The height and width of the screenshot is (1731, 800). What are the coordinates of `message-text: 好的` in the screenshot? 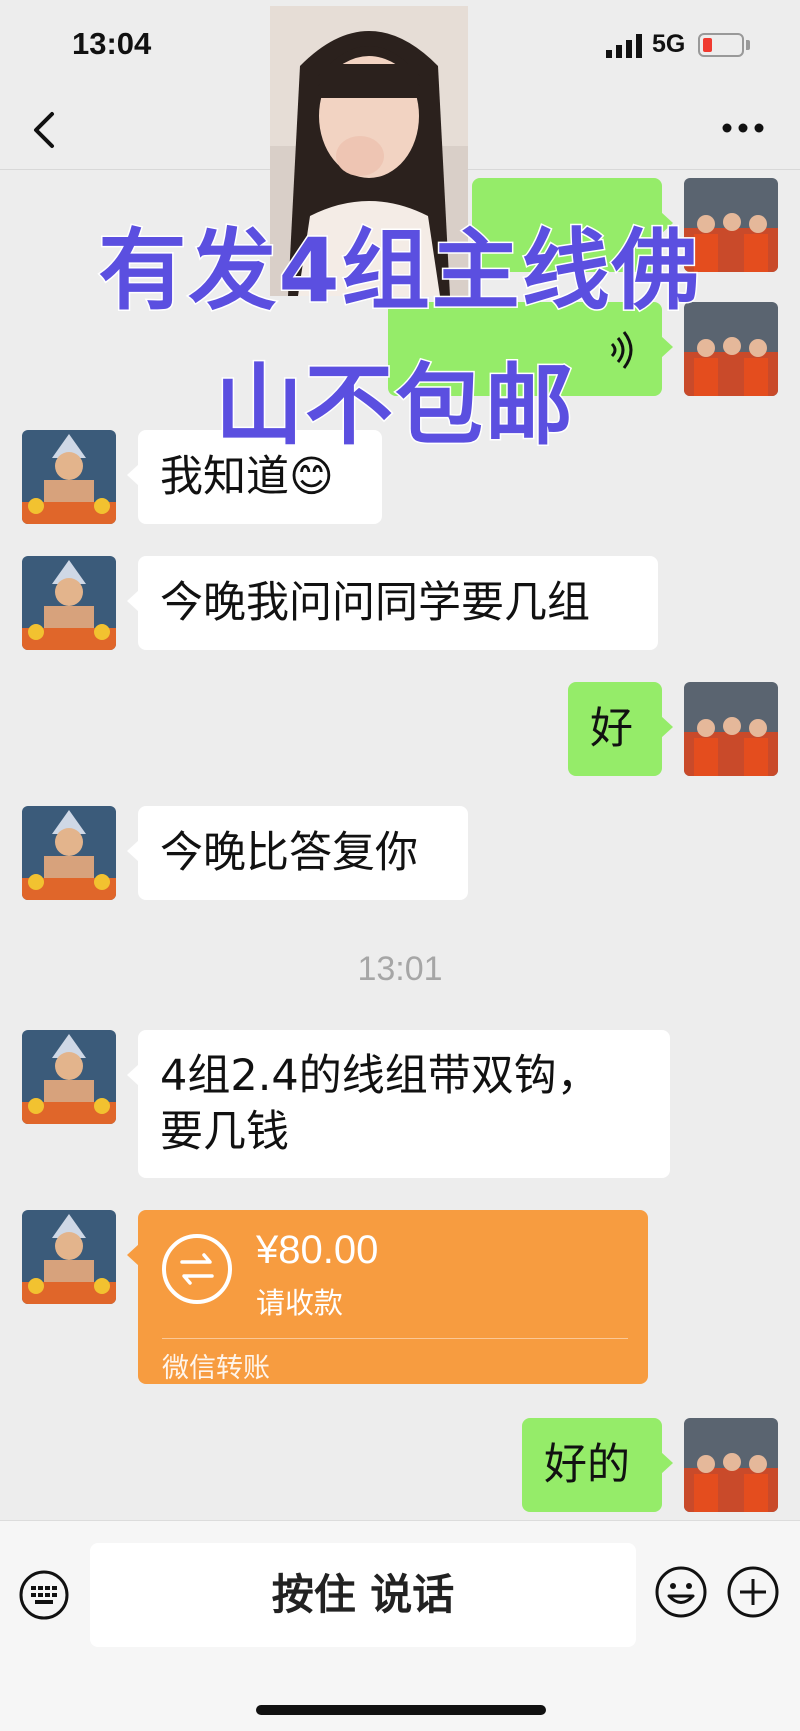 It's located at (587, 1465).